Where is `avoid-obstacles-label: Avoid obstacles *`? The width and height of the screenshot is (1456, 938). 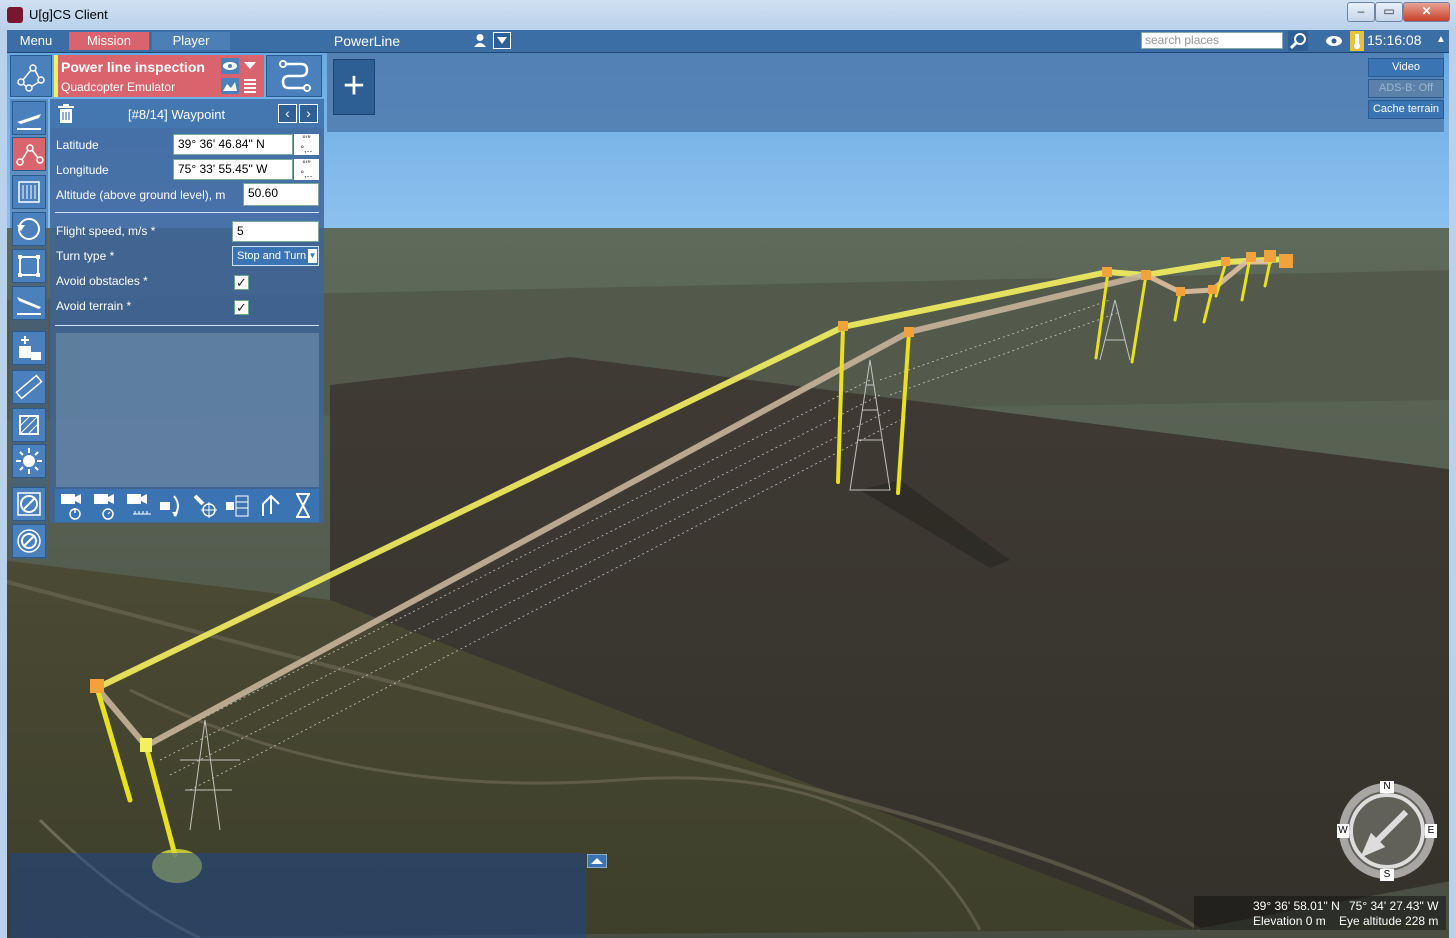 avoid-obstacles-label: Avoid obstacles * is located at coordinates (102, 281).